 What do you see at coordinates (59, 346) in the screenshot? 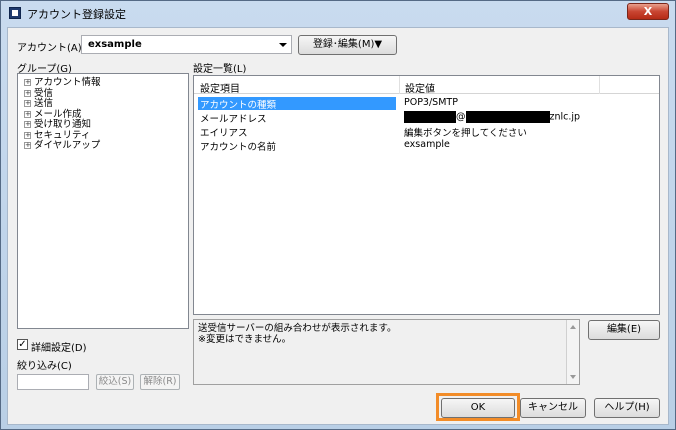
I see `advanced-label: 詳細設定(D)` at bounding box center [59, 346].